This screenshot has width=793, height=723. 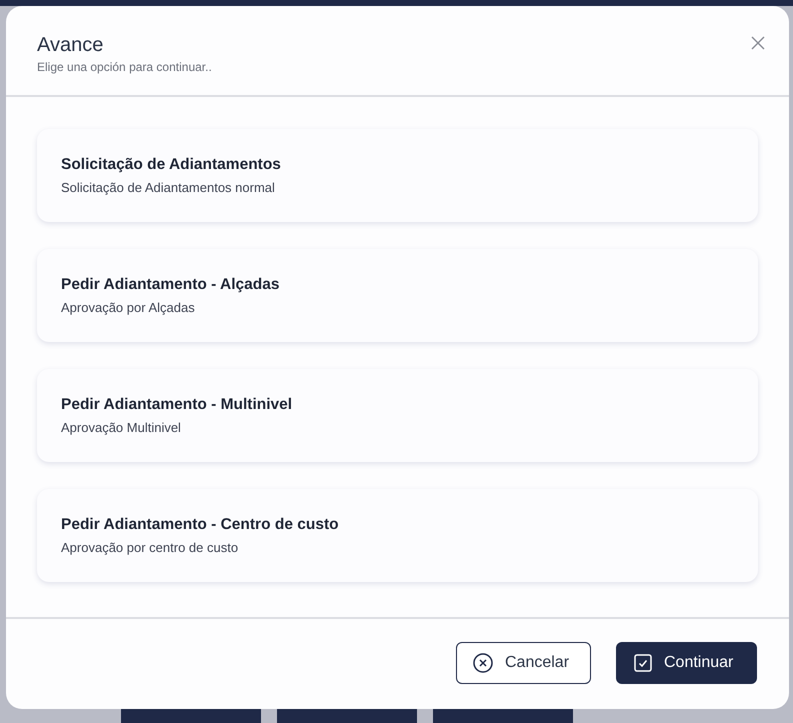 What do you see at coordinates (168, 187) in the screenshot?
I see `option-description: Solicitação de Adiantamentos normal` at bounding box center [168, 187].